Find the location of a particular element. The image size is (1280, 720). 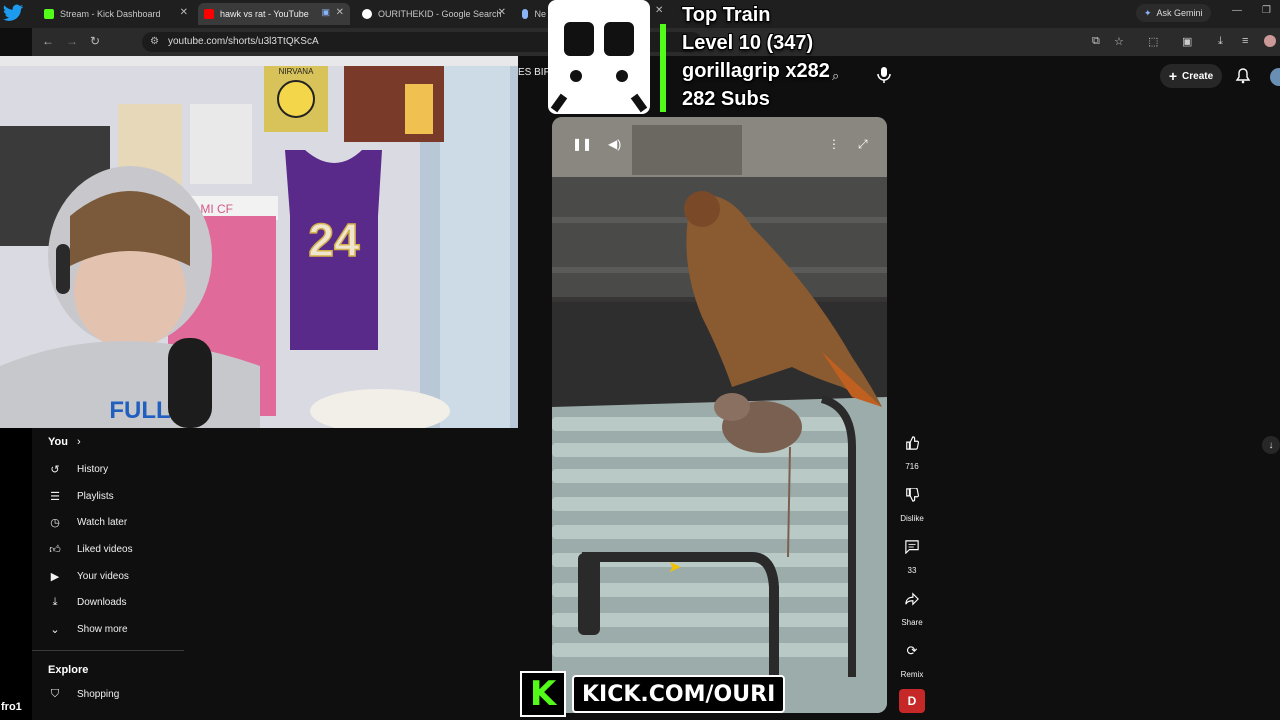

bottom-left-text: fro1 is located at coordinates (11, 707).